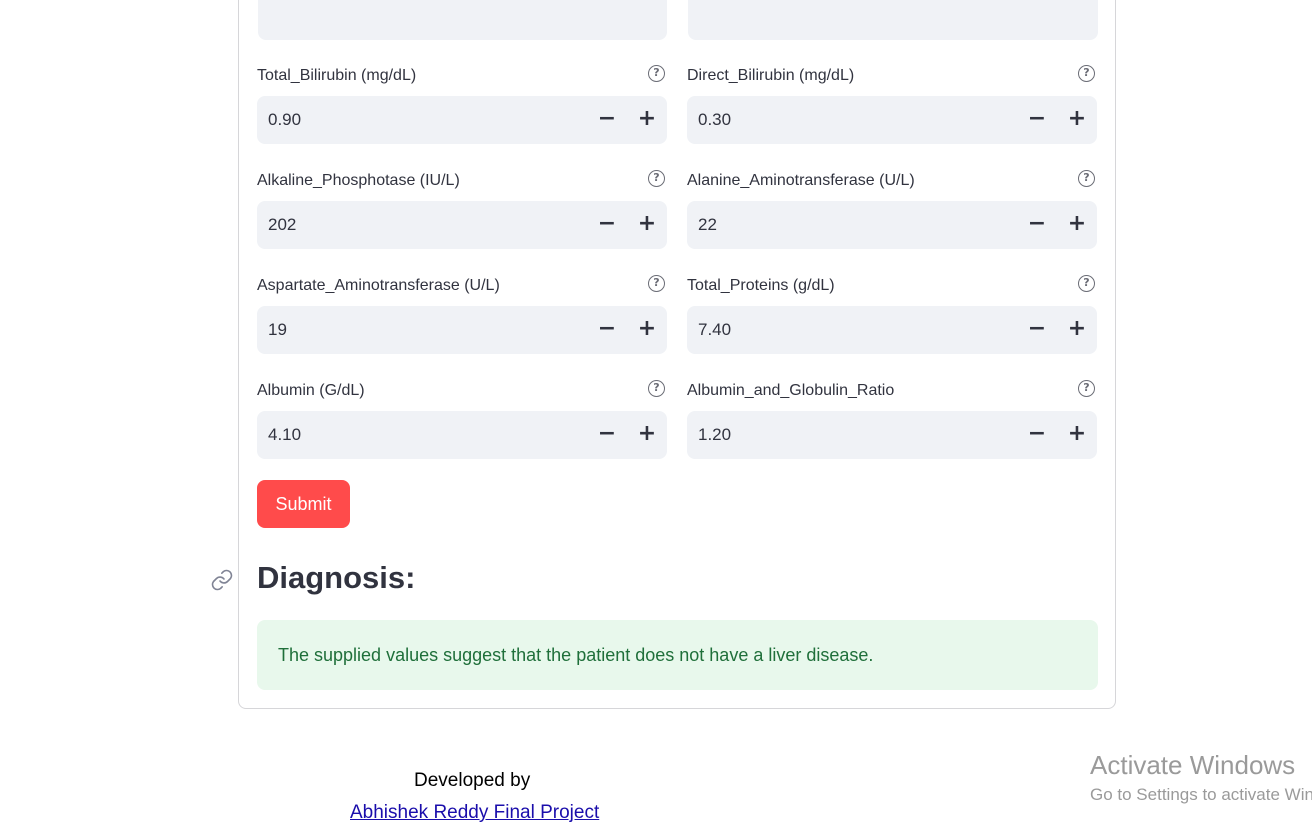  I want to click on footer-developed-by: Developed by, so click(472, 780).